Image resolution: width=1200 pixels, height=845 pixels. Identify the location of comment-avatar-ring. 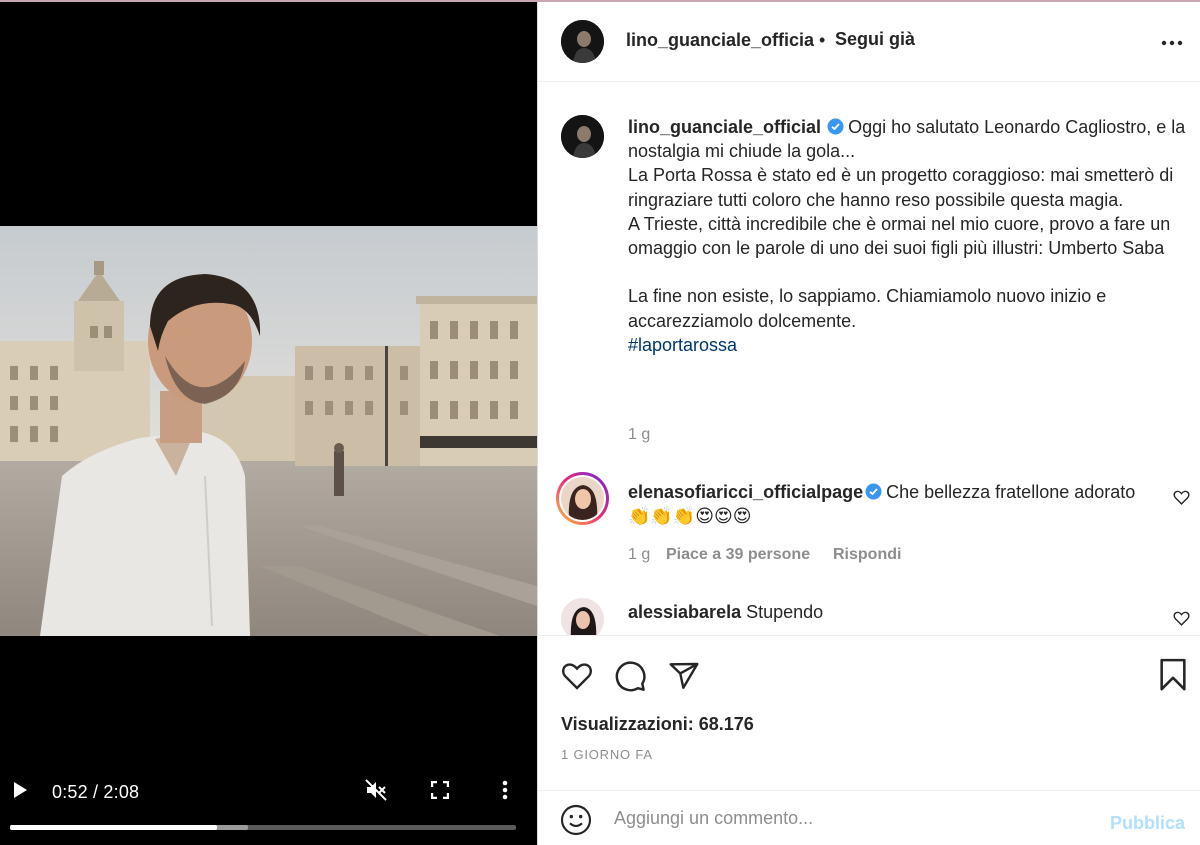
(582, 498).